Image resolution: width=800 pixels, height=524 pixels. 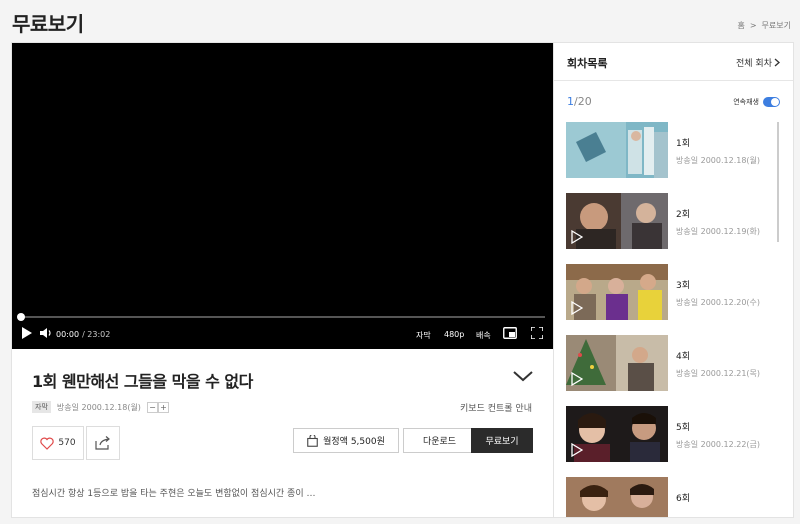 What do you see at coordinates (683, 286) in the screenshot?
I see `episode-number: 3회` at bounding box center [683, 286].